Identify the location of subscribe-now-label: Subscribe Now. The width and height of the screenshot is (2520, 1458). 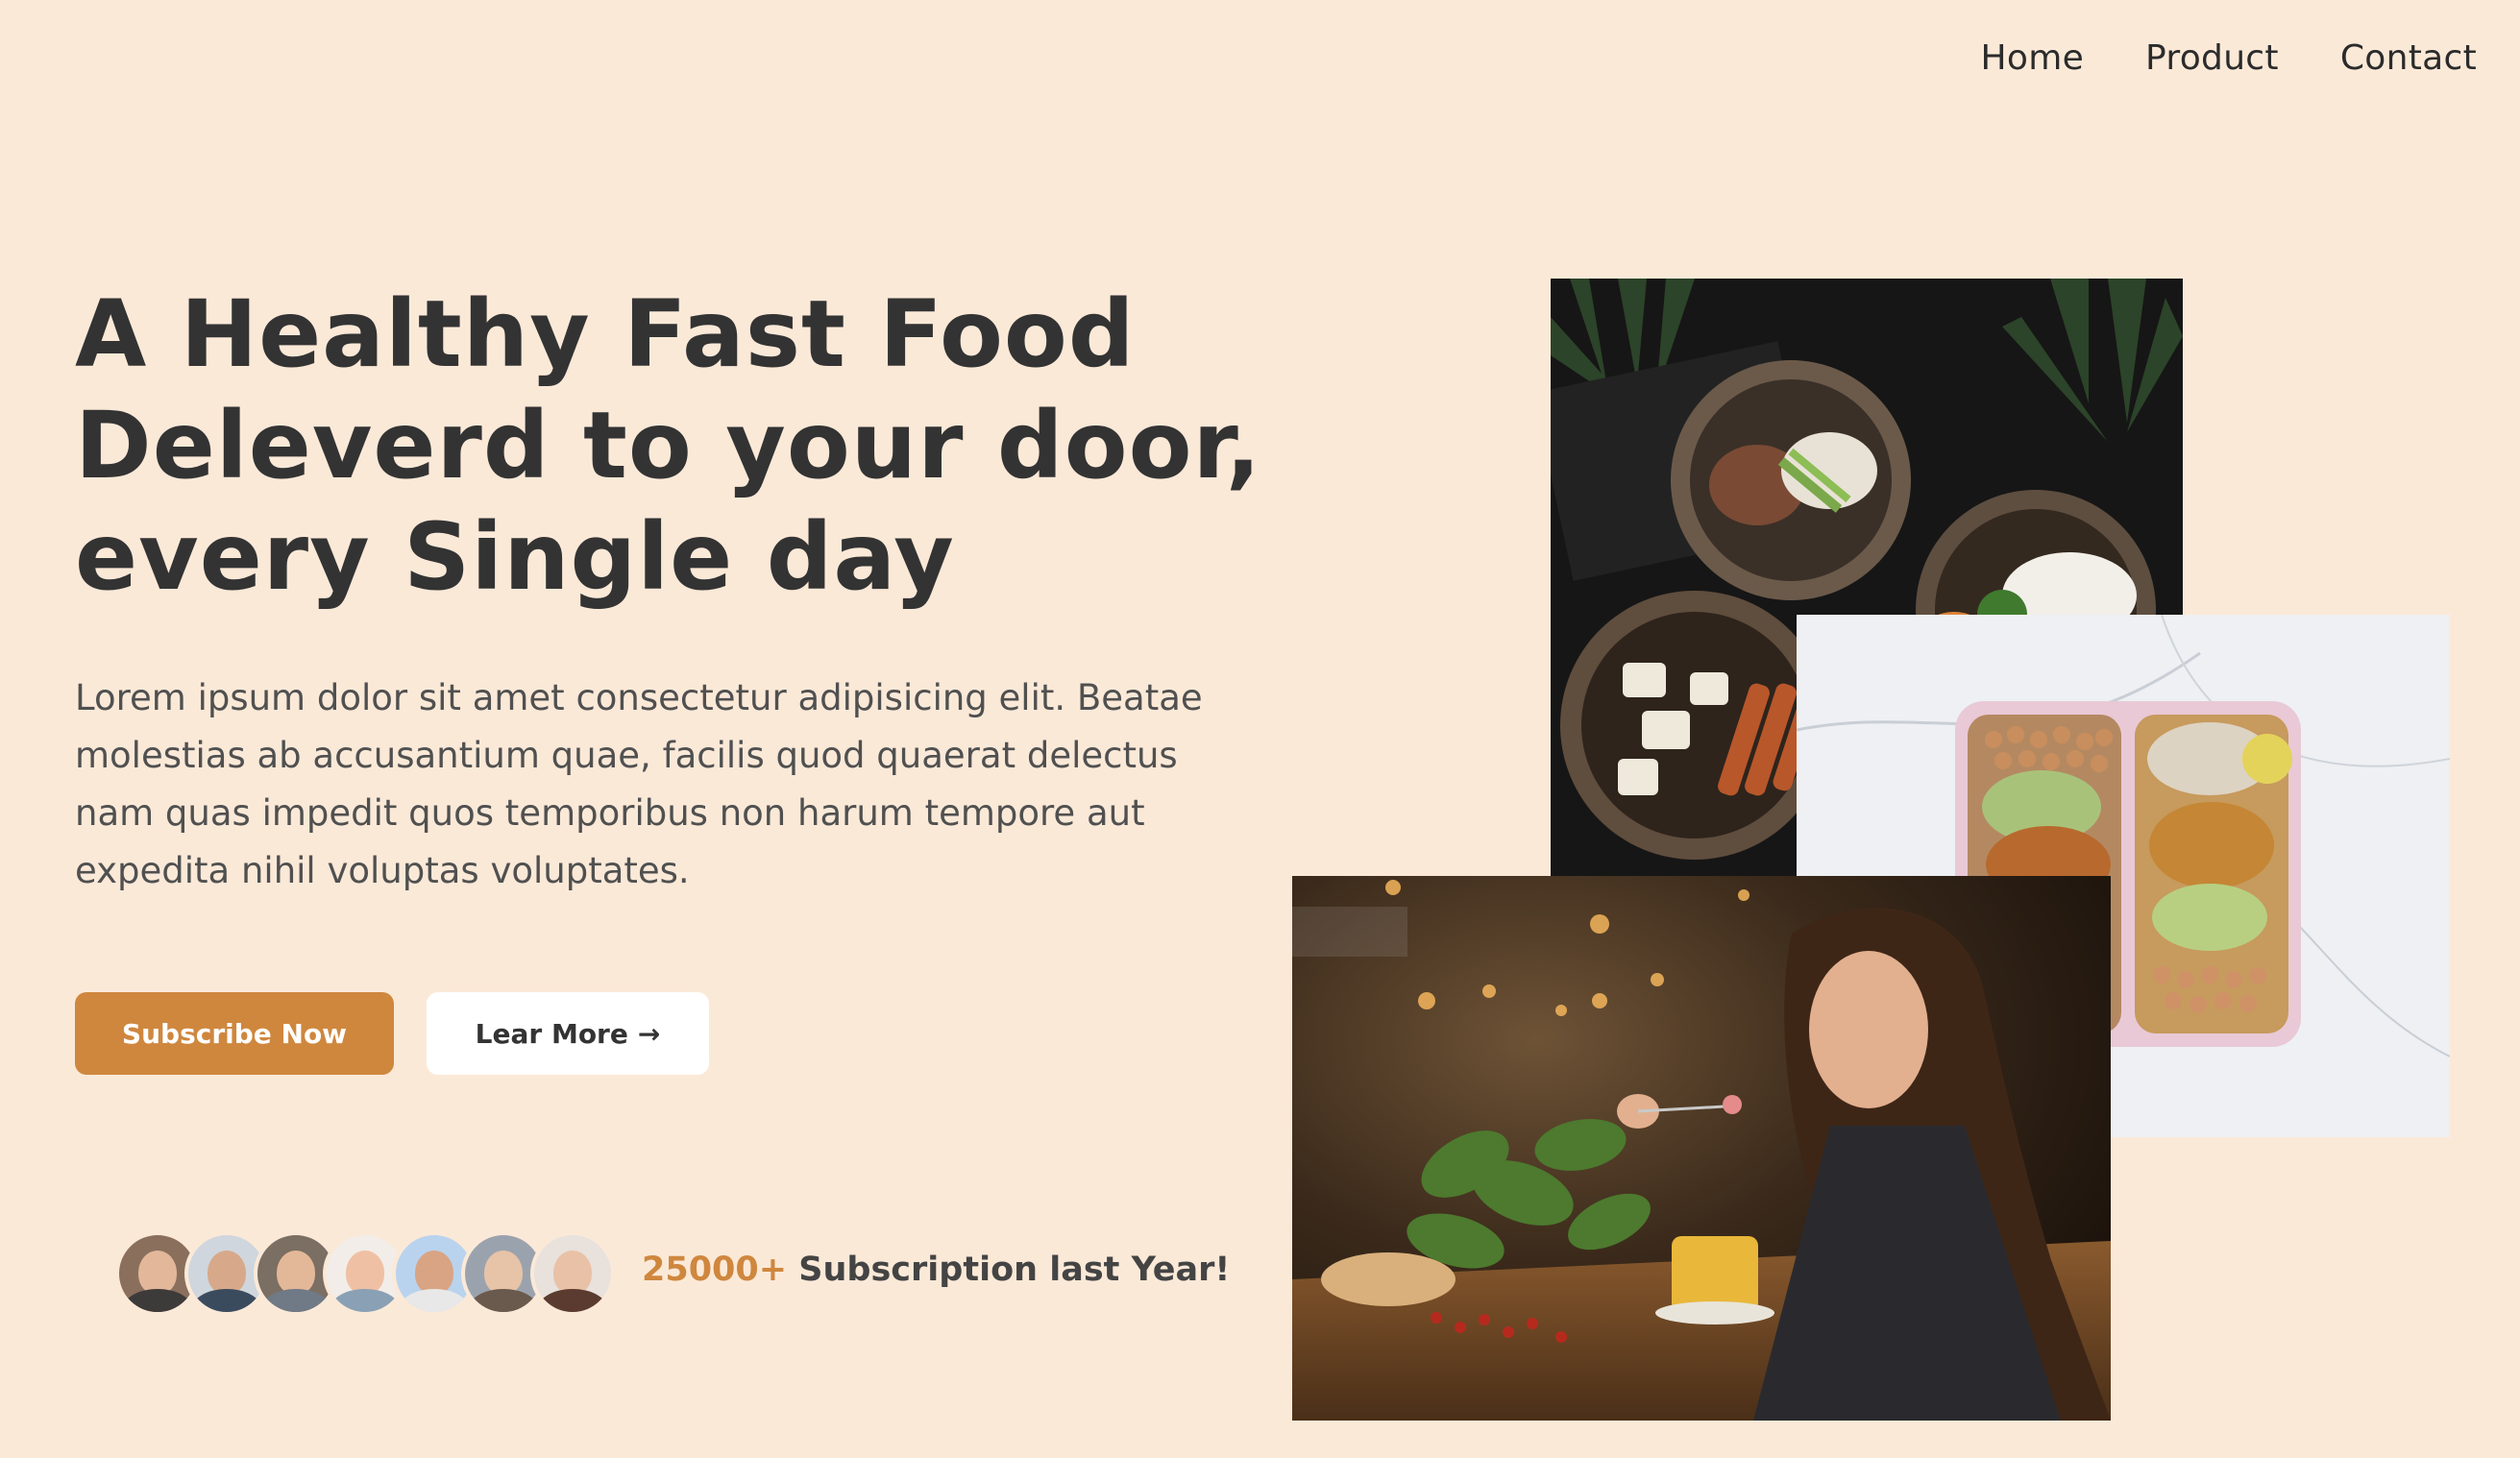
(235, 1033).